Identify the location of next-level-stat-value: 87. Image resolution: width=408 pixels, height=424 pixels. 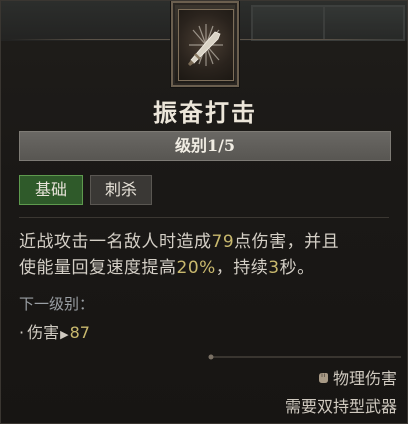
(79, 332).